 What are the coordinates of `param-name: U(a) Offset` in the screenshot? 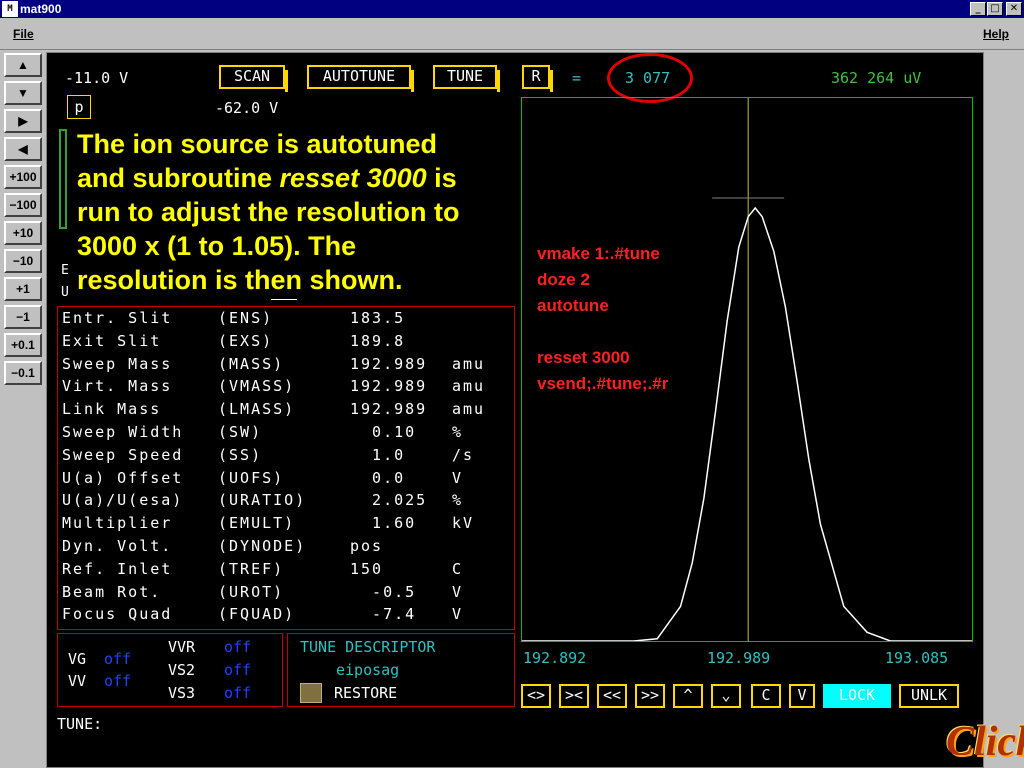 It's located at (123, 477).